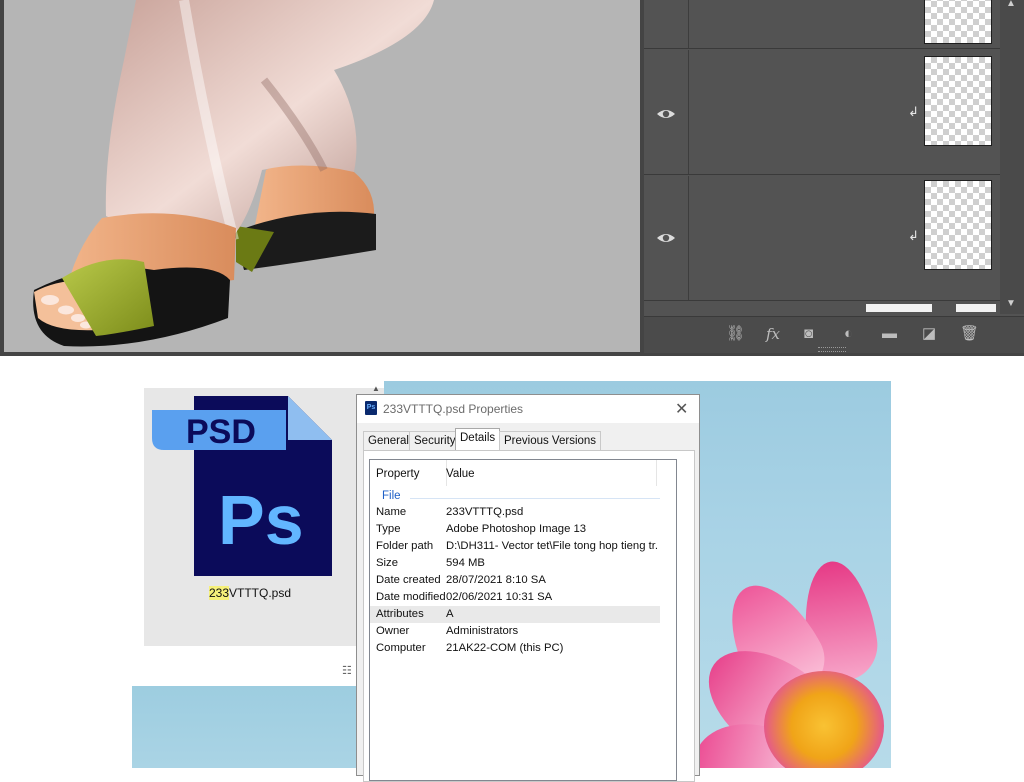 The image size is (1024, 782). I want to click on property-row-selected: Attributes A, so click(515, 614).